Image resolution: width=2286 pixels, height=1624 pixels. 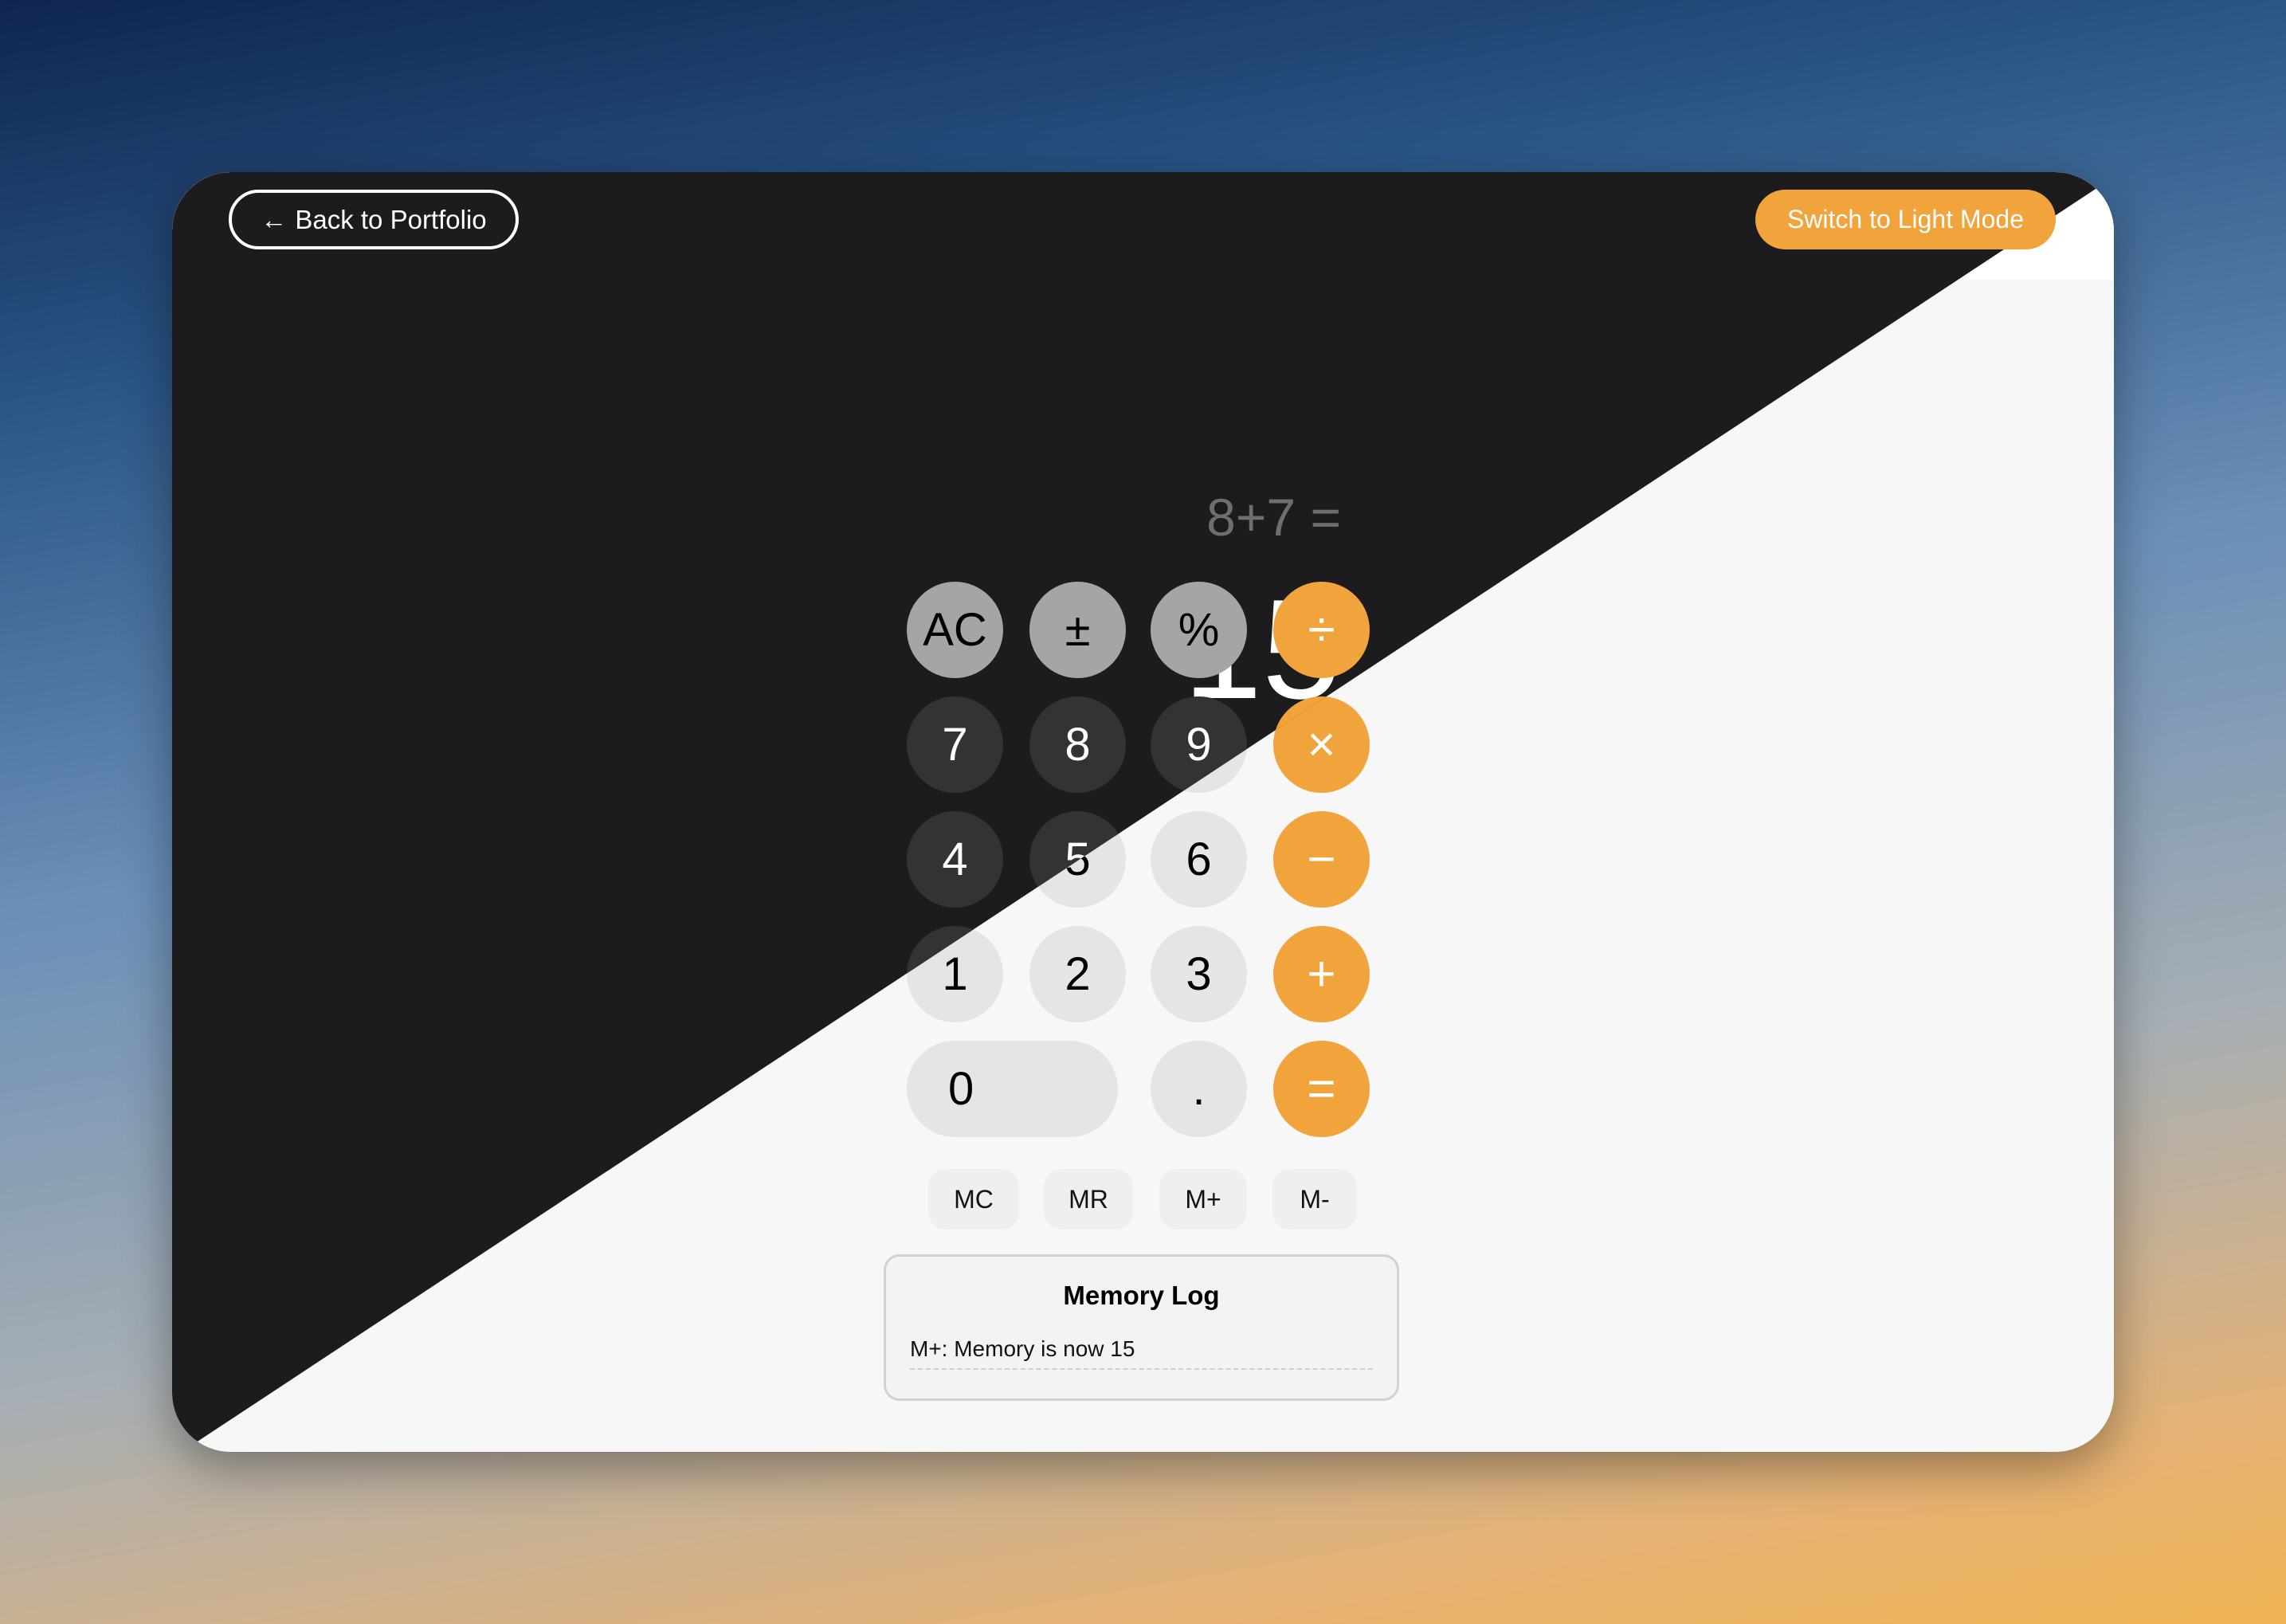 I want to click on back-label: Back to Portfolio, so click(x=391, y=219).